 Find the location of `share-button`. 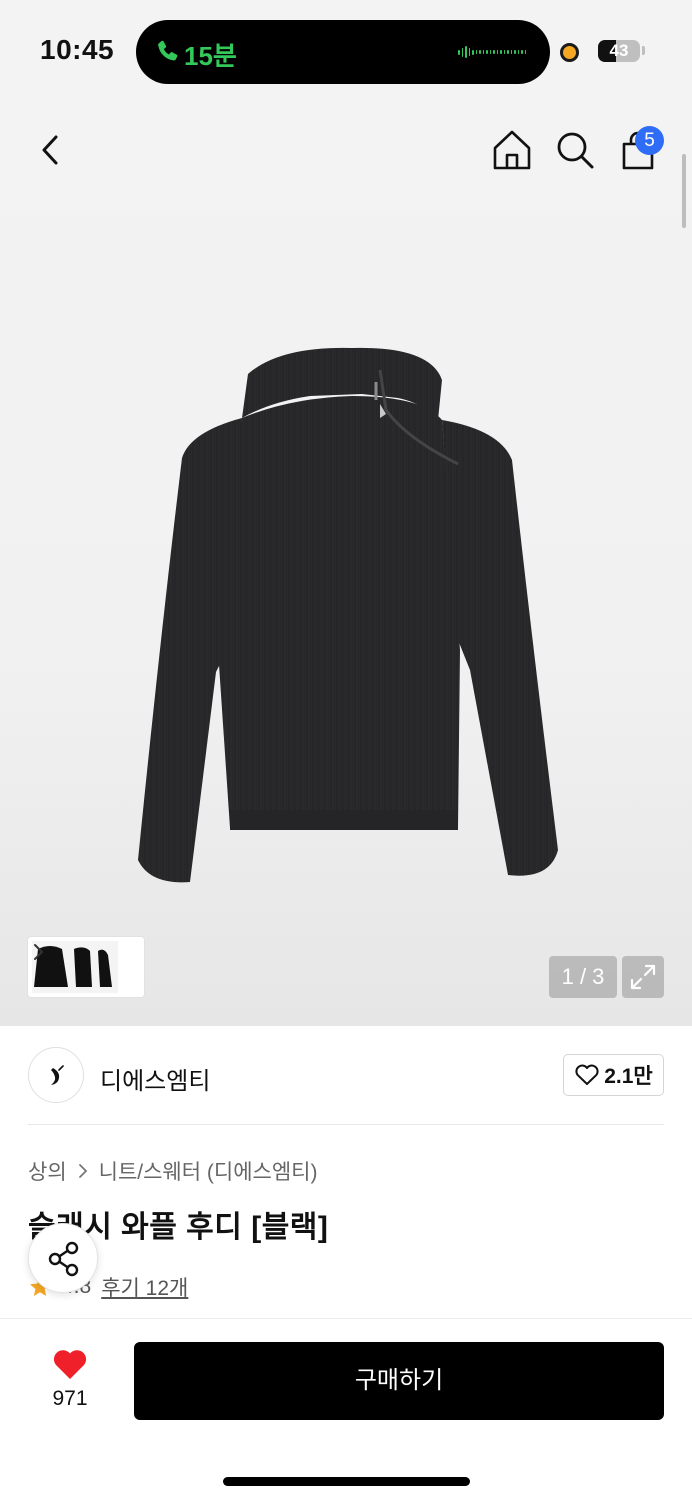

share-button is located at coordinates (63, 1258).